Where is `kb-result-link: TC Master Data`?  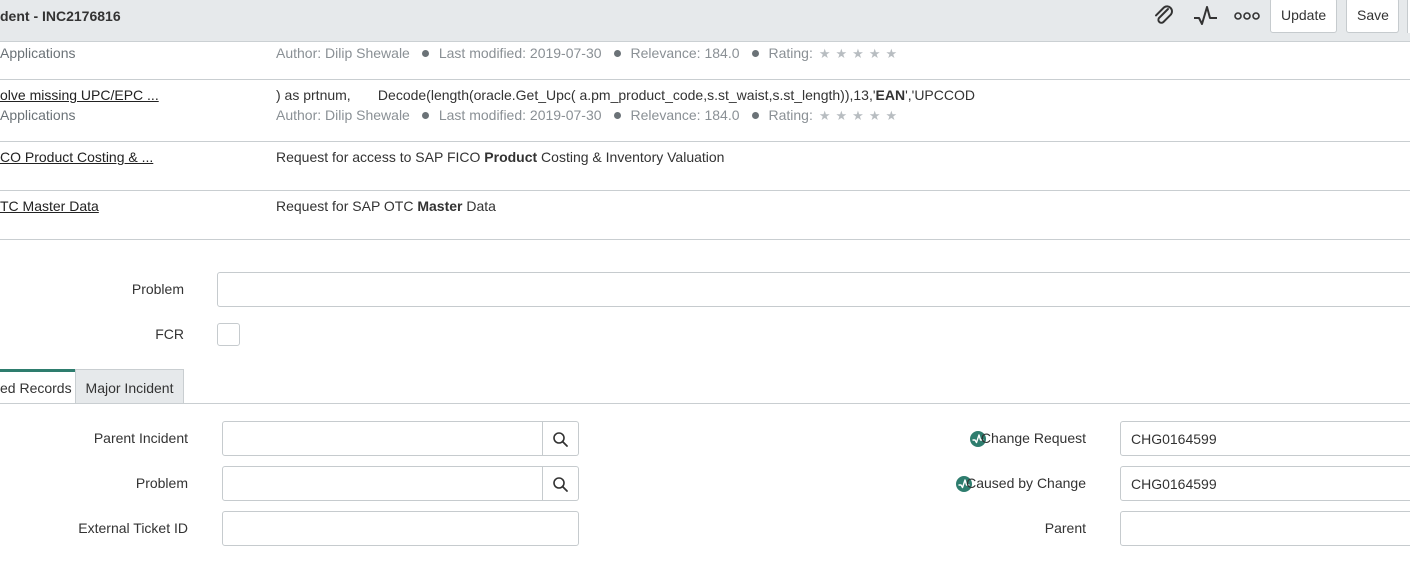
kb-result-link: TC Master Data is located at coordinates (49, 206).